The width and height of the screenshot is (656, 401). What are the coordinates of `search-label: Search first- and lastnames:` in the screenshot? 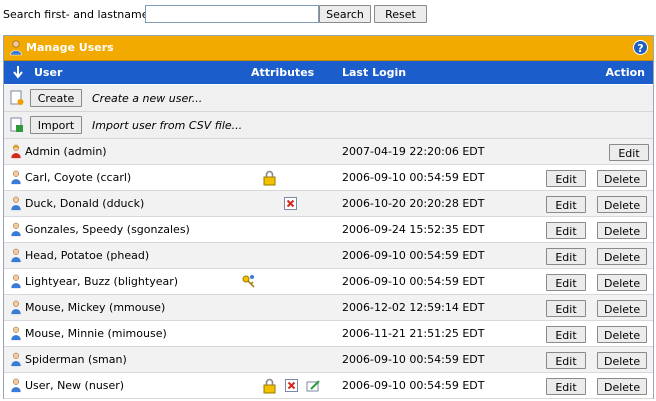 It's located at (80, 14).